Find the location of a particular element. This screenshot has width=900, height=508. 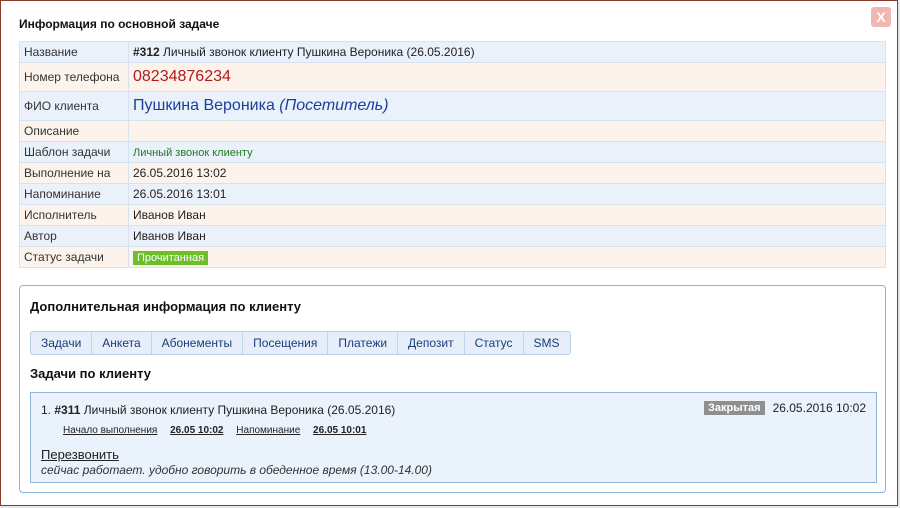

extra-info-title: Дополнительная информация по клиенту is located at coordinates (165, 306).